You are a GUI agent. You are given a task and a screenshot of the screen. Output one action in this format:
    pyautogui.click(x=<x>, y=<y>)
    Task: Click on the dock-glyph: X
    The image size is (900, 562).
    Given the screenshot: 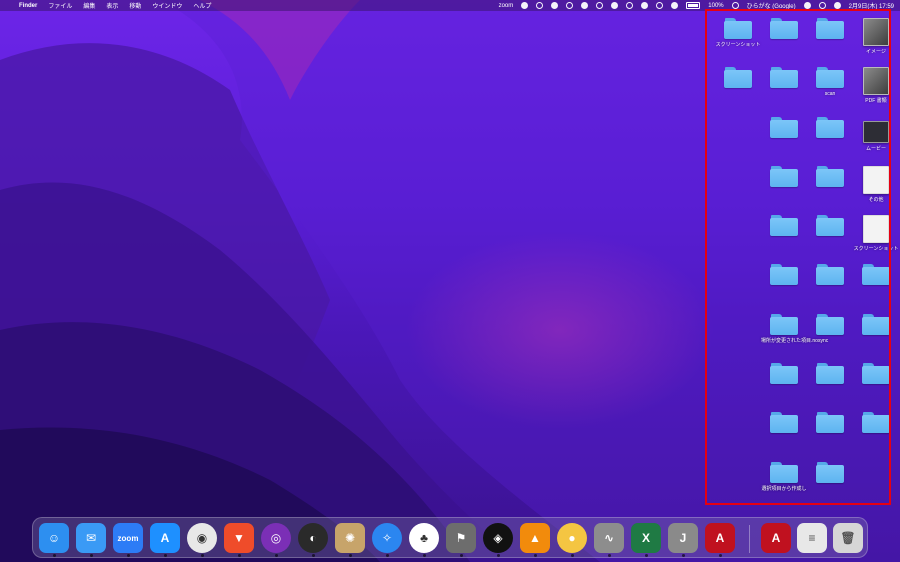 What is the action you would take?
    pyautogui.click(x=645, y=538)
    